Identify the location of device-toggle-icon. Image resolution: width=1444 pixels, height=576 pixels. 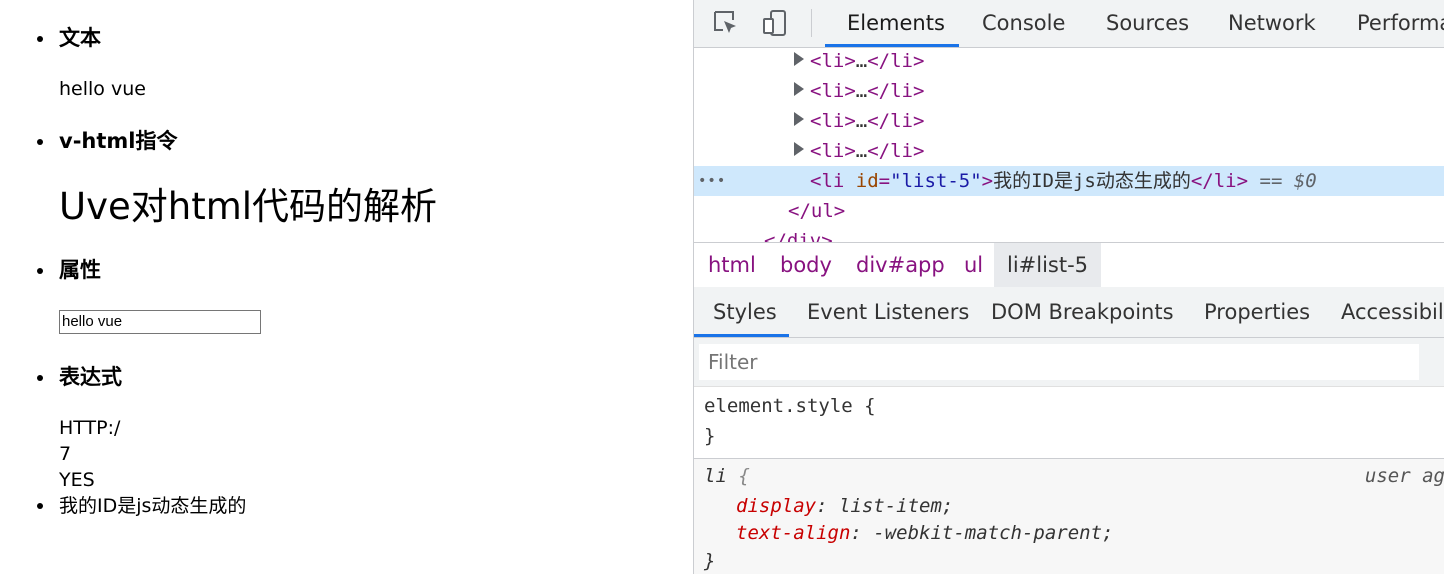
(776, 23).